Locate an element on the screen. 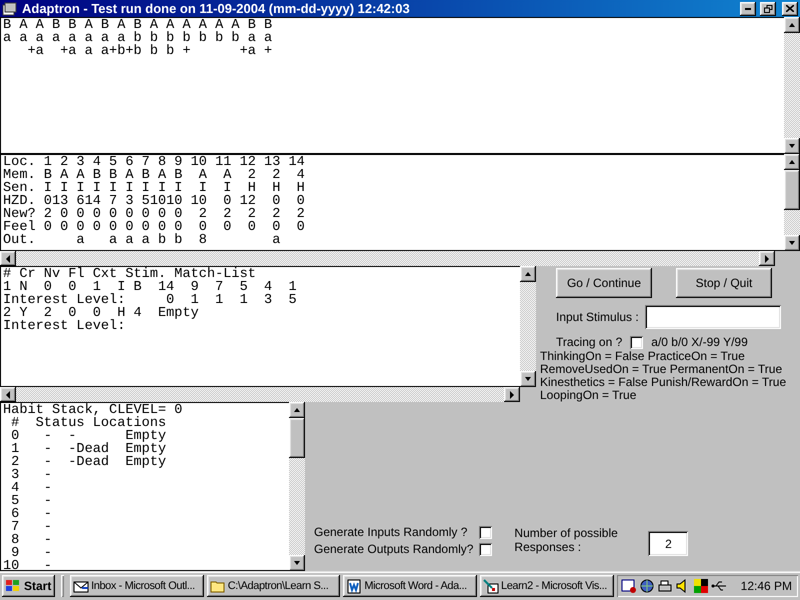  stop-quit-button: Stop / Quit is located at coordinates (724, 283).